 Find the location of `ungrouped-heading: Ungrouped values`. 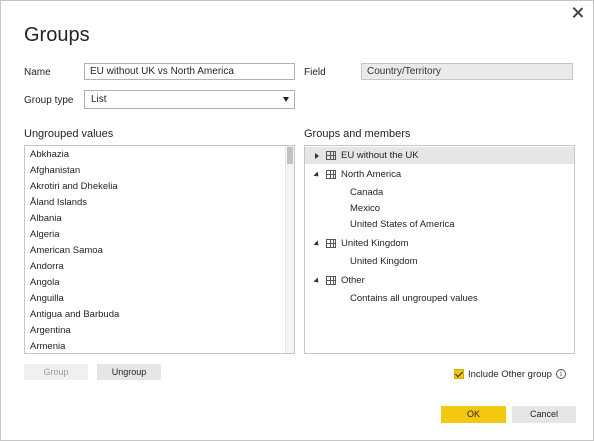

ungrouped-heading: Ungrouped values is located at coordinates (69, 134).